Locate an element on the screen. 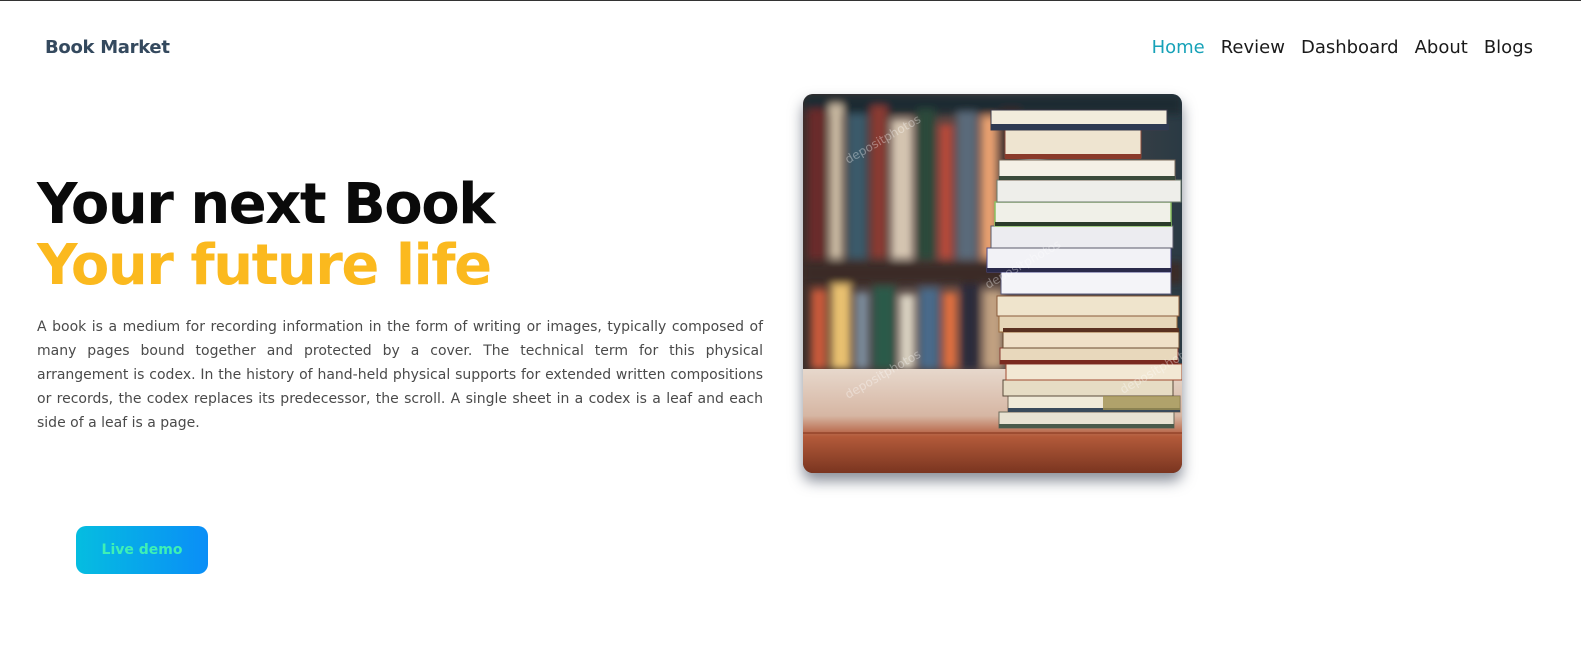 This screenshot has height=658, width=1581. hero-title: Your next Book is located at coordinates (266, 204).